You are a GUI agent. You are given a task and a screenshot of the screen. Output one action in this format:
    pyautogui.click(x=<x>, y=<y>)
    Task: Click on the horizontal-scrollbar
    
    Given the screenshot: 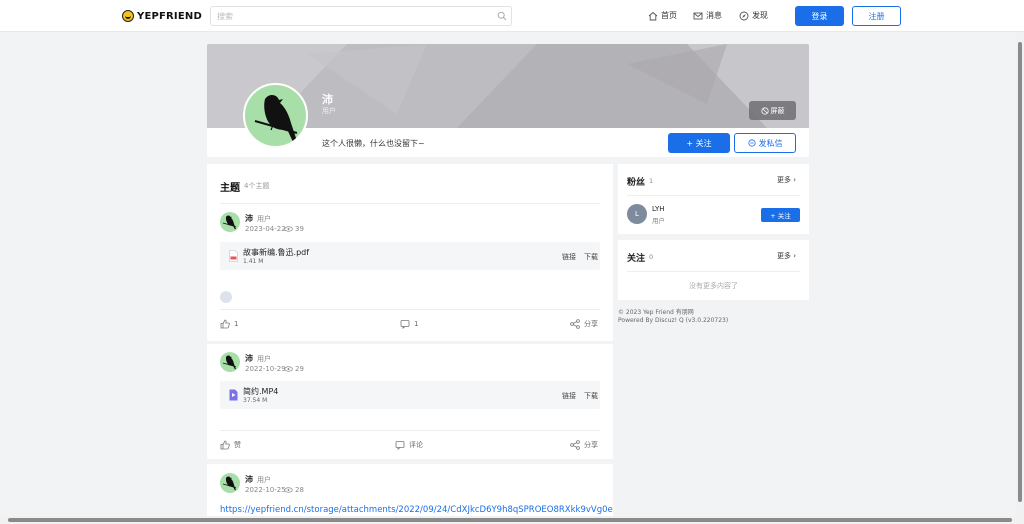 What is the action you would take?
    pyautogui.click(x=512, y=520)
    